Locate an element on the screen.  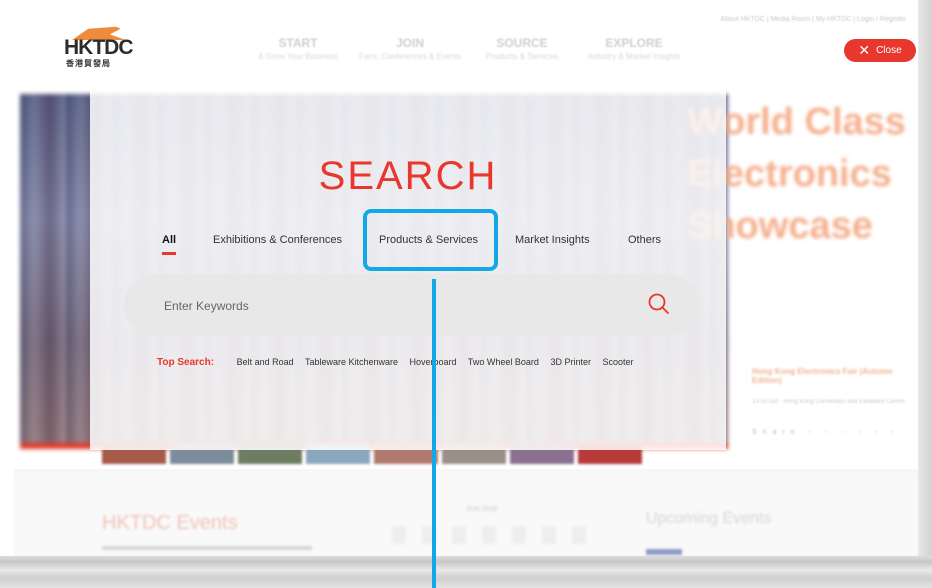
hktdc-logo: HKTDC 香港貿發局 is located at coordinates (100, 48).